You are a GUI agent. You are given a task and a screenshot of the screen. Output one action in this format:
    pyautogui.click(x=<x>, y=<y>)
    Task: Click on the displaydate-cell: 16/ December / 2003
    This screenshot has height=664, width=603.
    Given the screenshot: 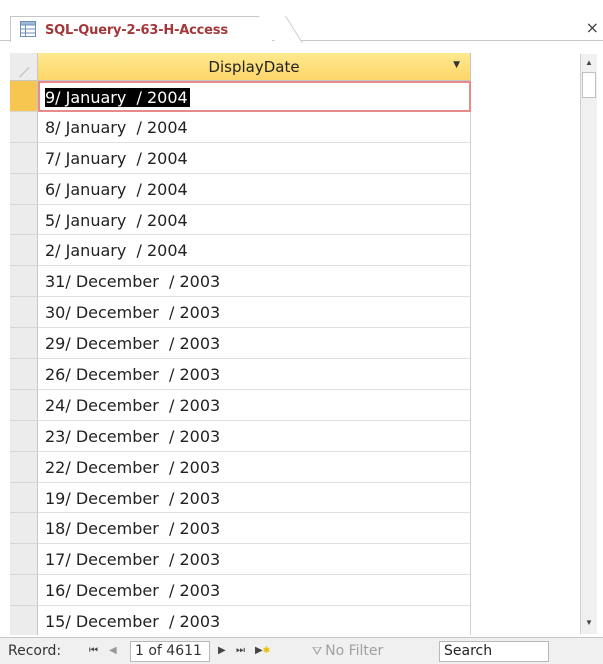 What is the action you would take?
    pyautogui.click(x=254, y=591)
    